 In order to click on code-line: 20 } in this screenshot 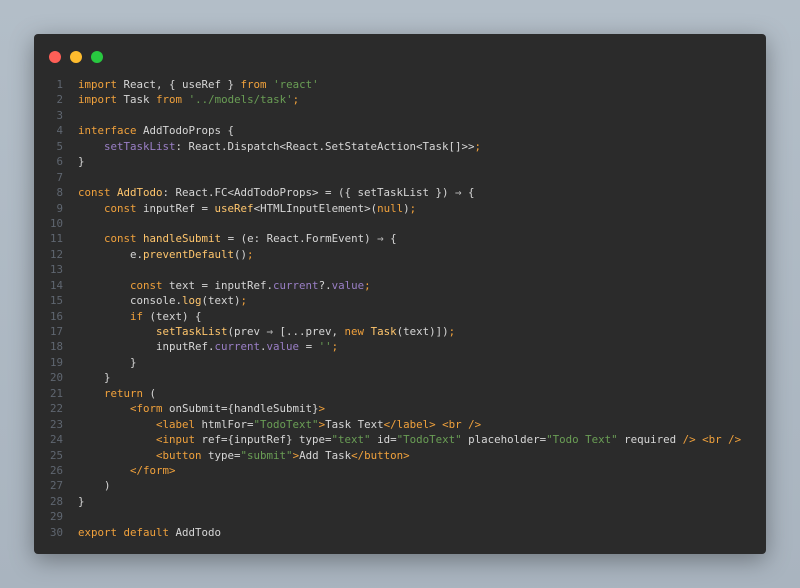, I will do `click(400, 377)`.